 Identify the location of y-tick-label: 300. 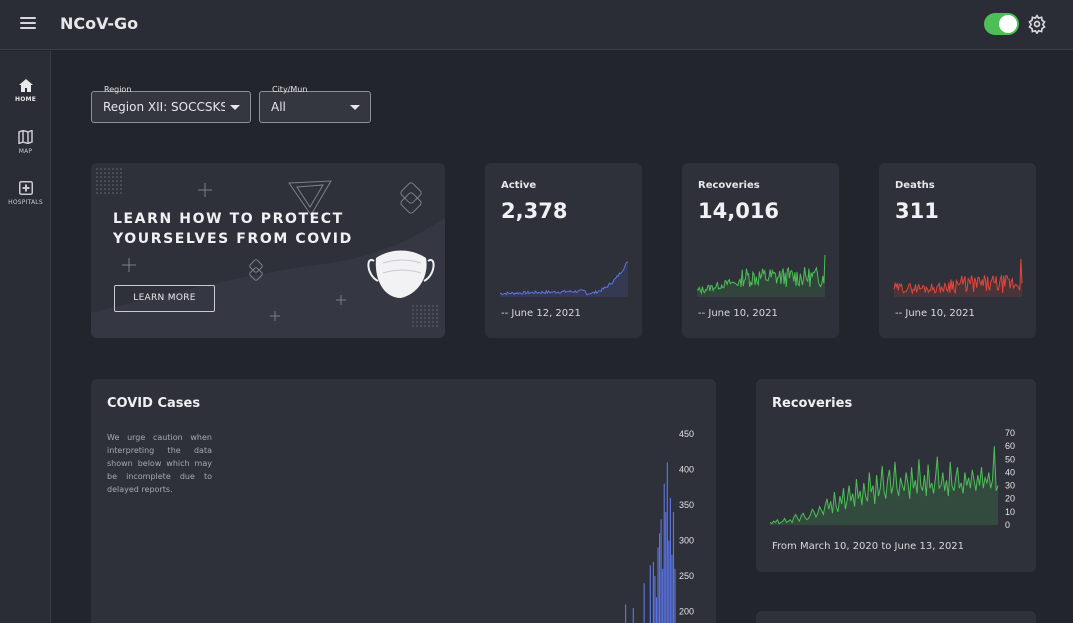
(686, 541).